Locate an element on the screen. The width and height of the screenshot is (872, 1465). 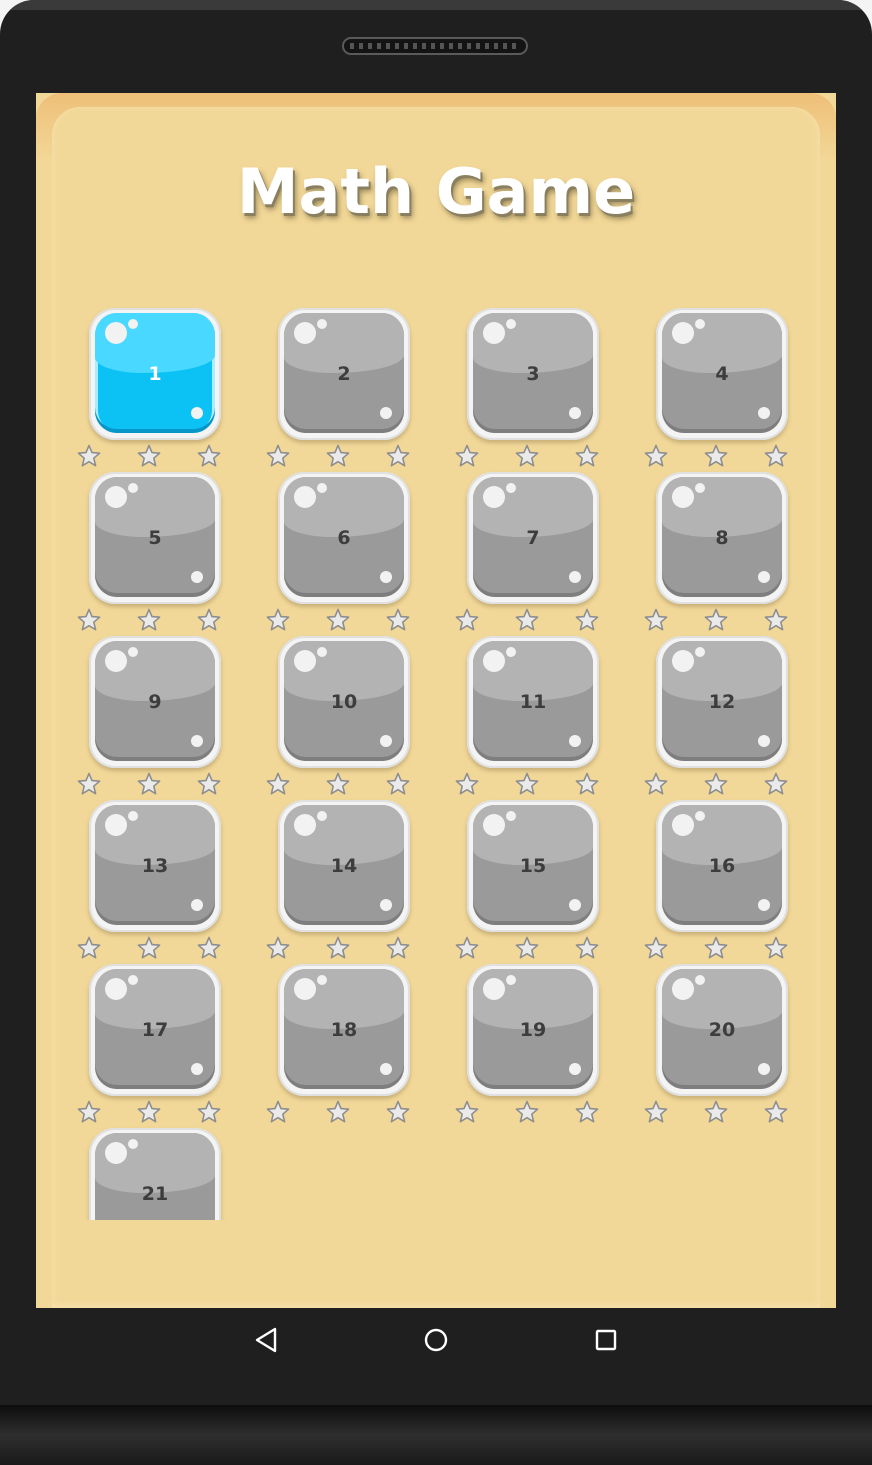
level-4: 4 is located at coordinates (716, 388).